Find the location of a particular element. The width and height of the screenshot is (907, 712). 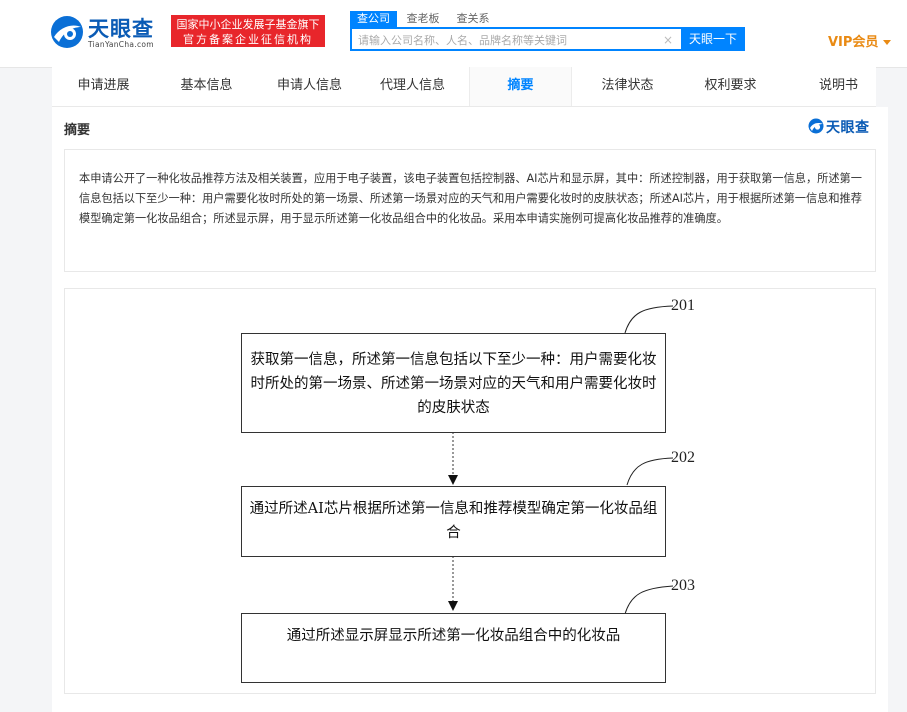

tab-basic-info: 基本信息 is located at coordinates (206, 86).